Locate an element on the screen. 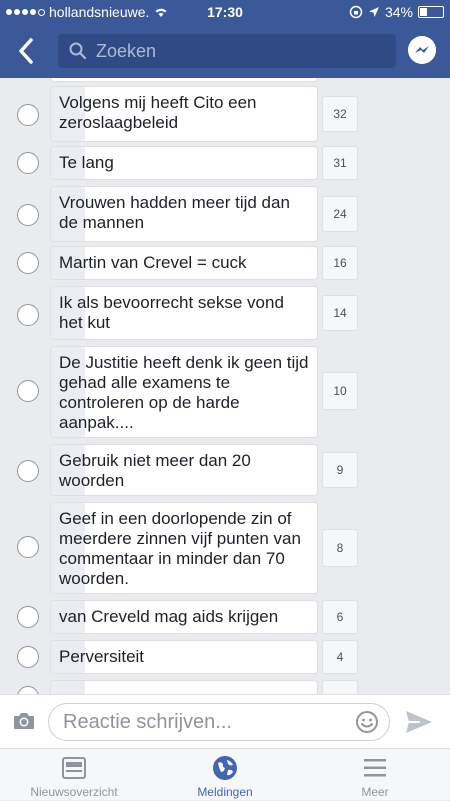 Image resolution: width=450 pixels, height=801 pixels. tab-label: Nieuwsoverzicht is located at coordinates (74, 792).